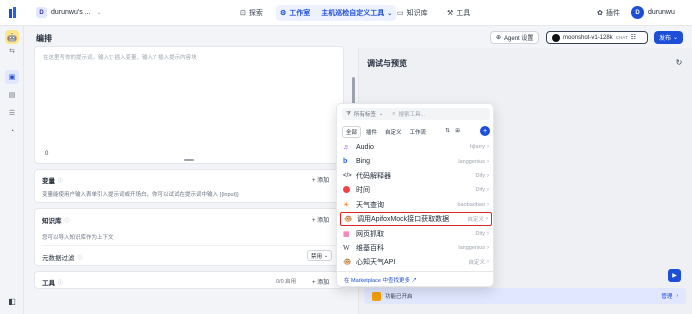 The width and height of the screenshot is (692, 314). I want to click on nav-knowledge-label: 知识库, so click(417, 13).